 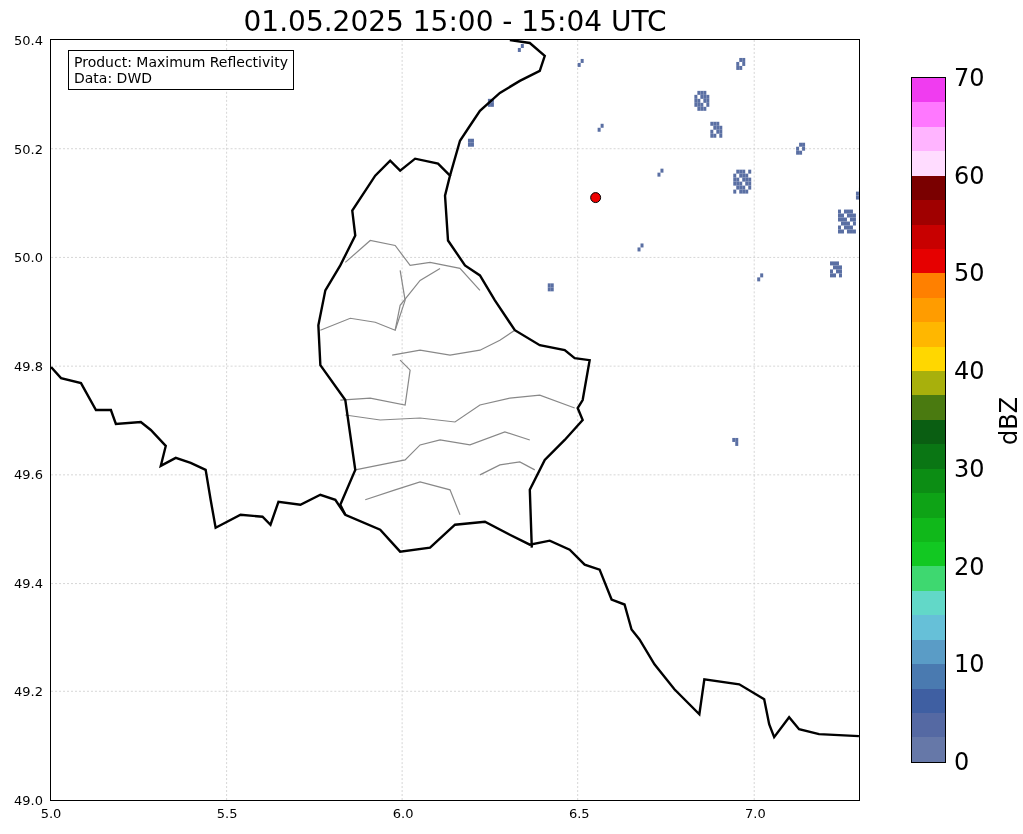 What do you see at coordinates (403, 813) in the screenshot?
I see `axis-tick-label: 6.0` at bounding box center [403, 813].